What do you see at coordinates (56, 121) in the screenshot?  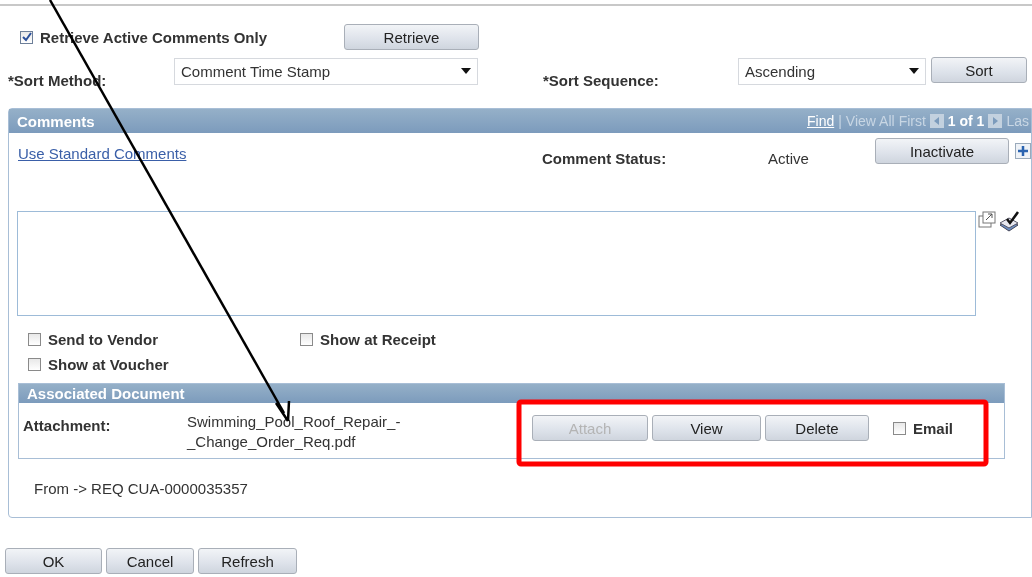 I see `panel-title: Comments` at bounding box center [56, 121].